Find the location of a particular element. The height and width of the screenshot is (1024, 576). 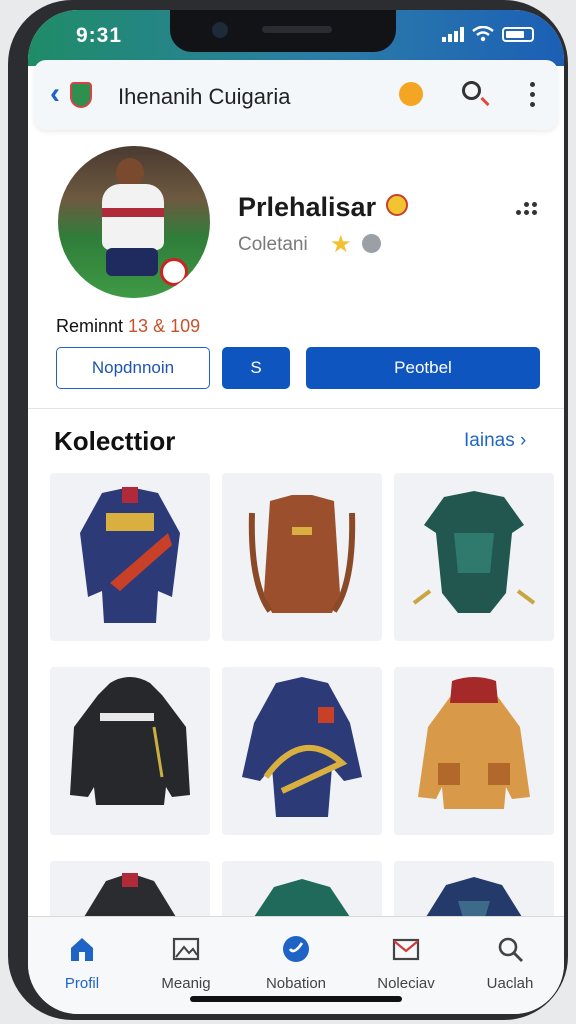

tab-profil: Profil is located at coordinates (82, 957).